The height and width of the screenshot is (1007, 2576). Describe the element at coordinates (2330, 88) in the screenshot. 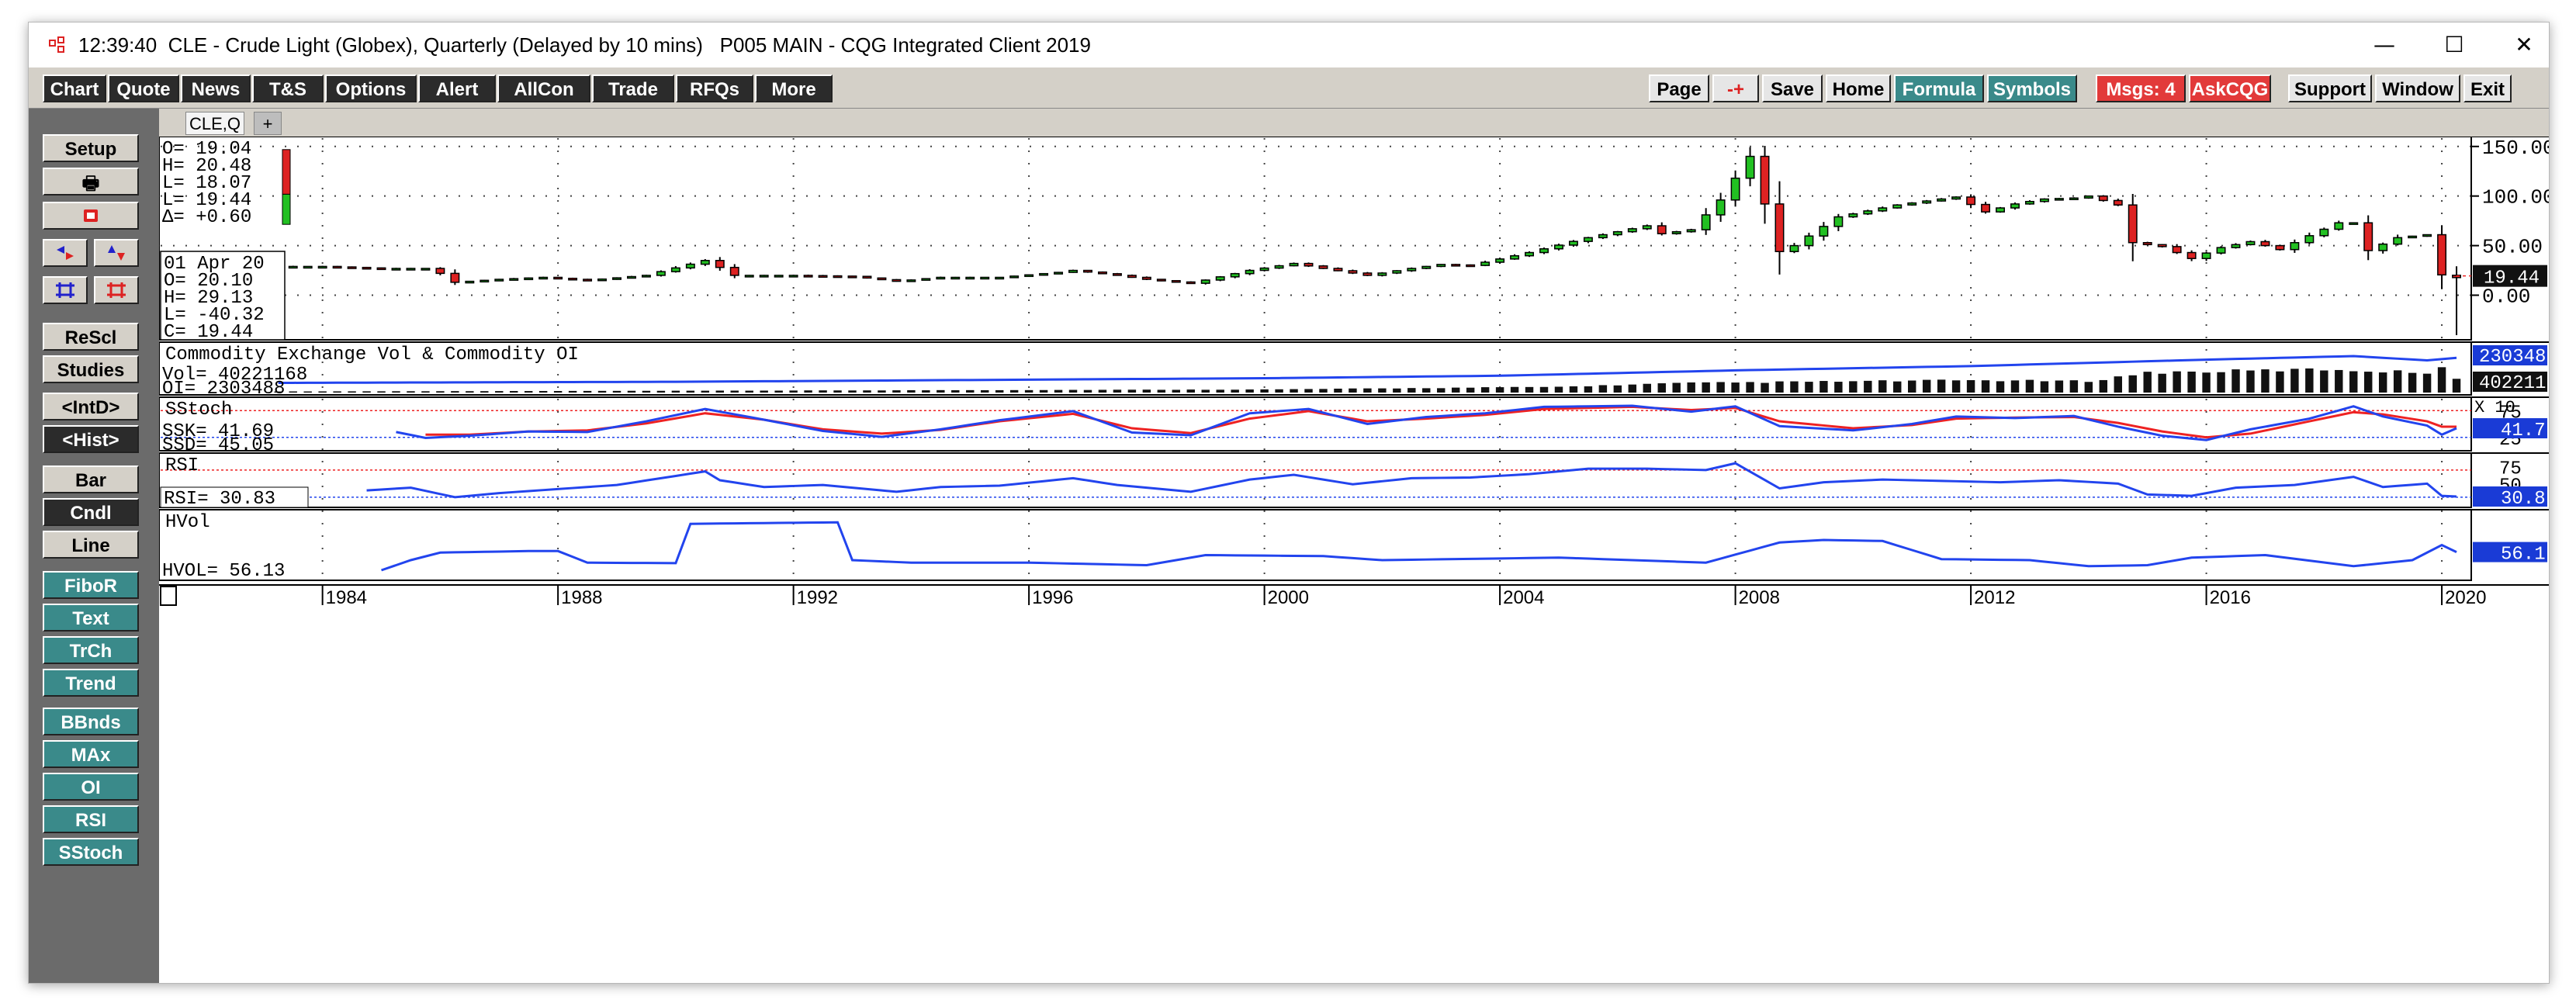

I see `support-button: Support` at that location.